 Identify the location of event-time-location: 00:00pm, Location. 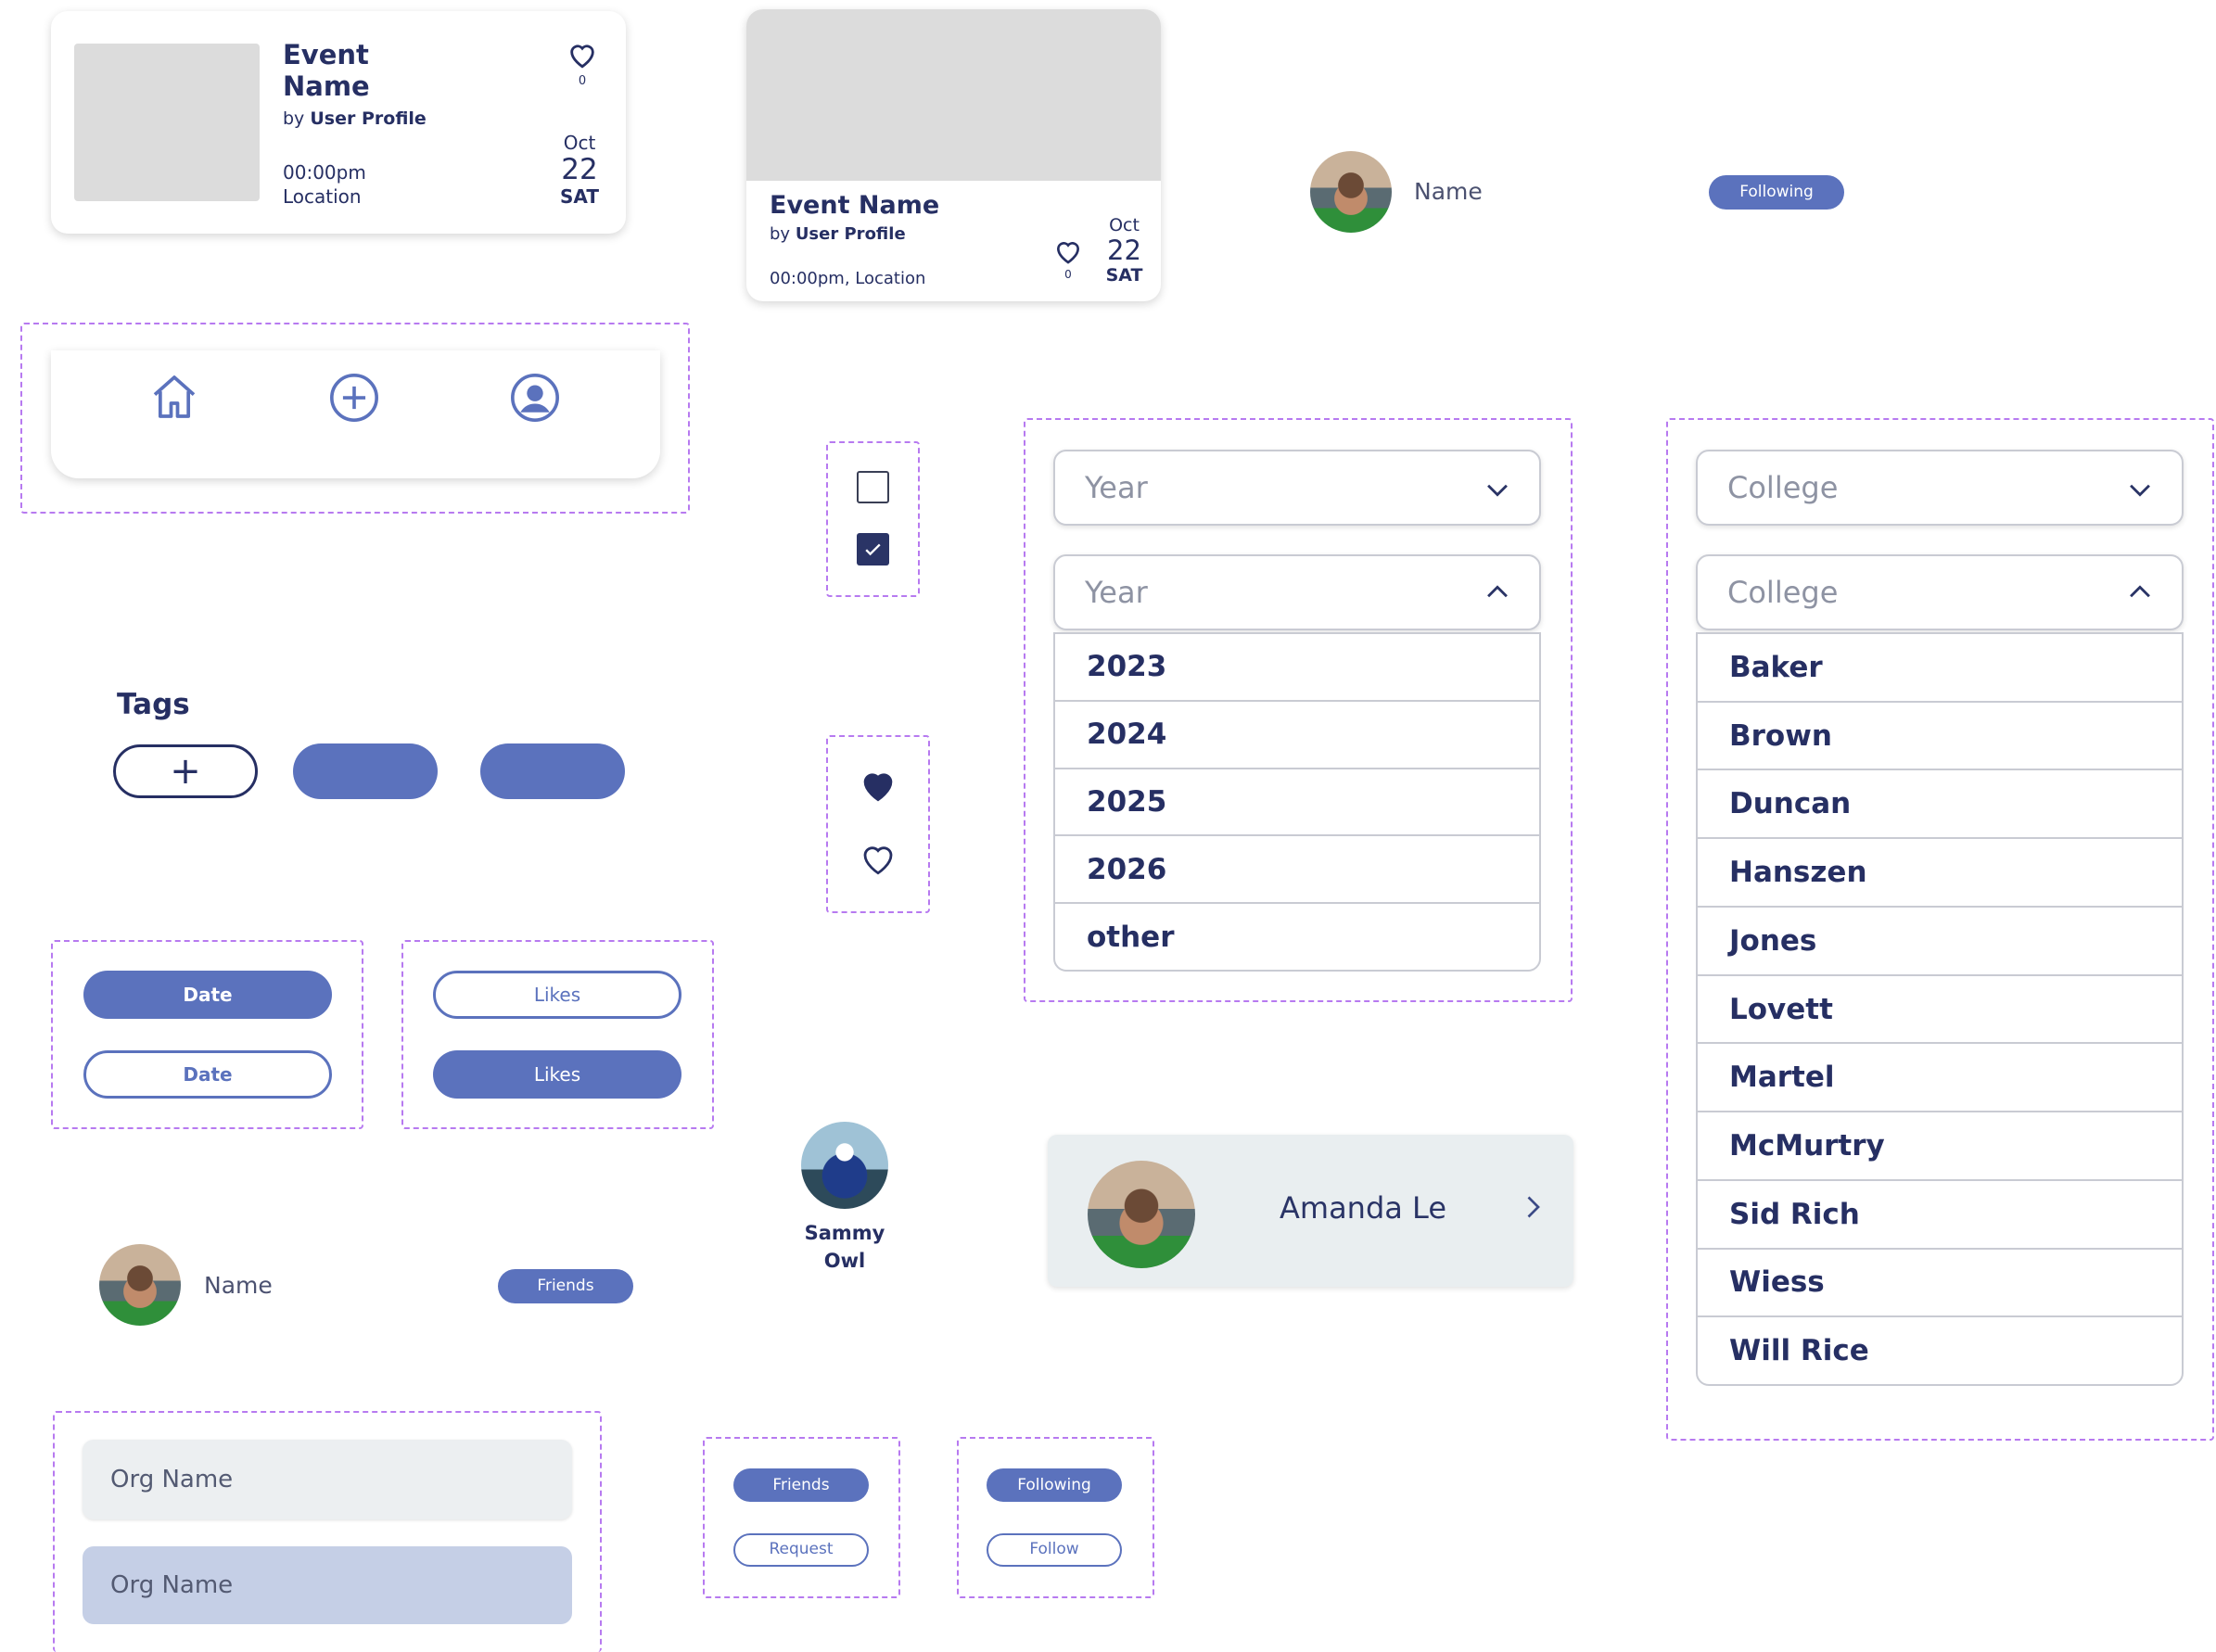
(848, 278).